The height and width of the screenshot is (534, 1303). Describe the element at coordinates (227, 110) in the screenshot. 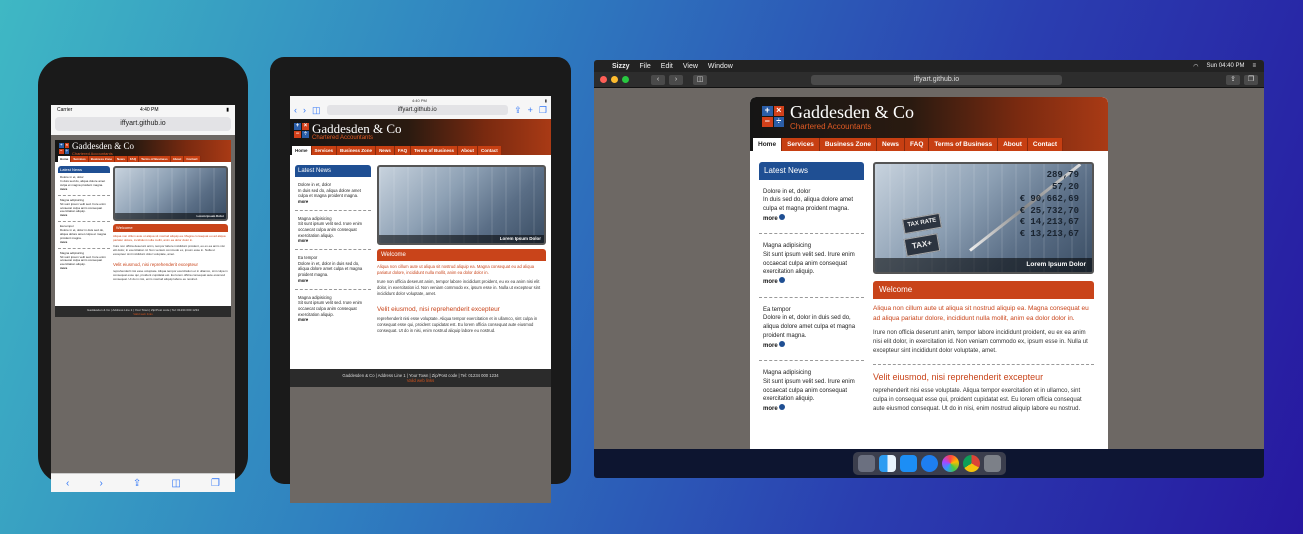

I see `battery-icon: ▮` at that location.